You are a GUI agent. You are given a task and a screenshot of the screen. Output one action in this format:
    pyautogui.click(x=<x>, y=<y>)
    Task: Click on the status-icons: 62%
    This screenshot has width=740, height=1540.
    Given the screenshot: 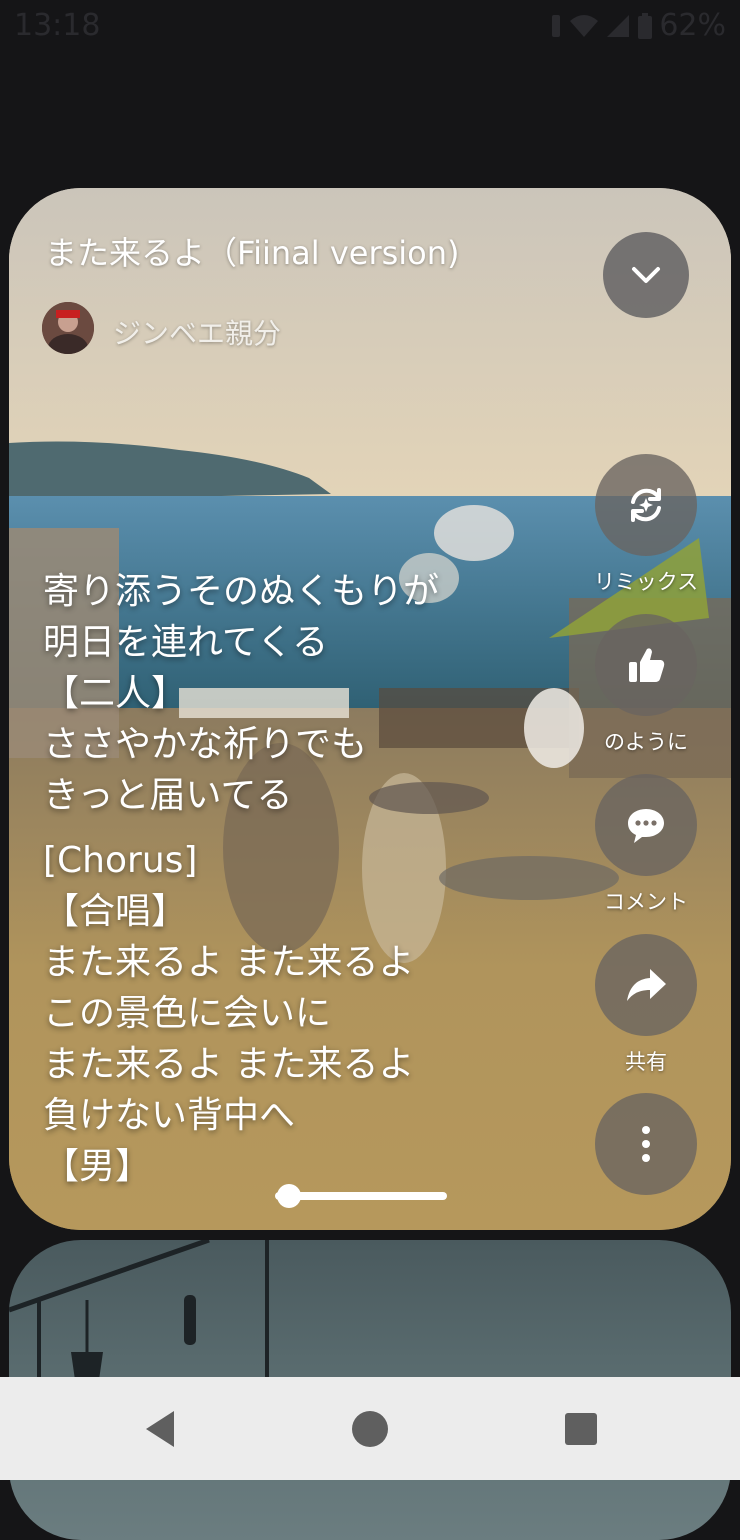 What is the action you would take?
    pyautogui.click(x=637, y=25)
    